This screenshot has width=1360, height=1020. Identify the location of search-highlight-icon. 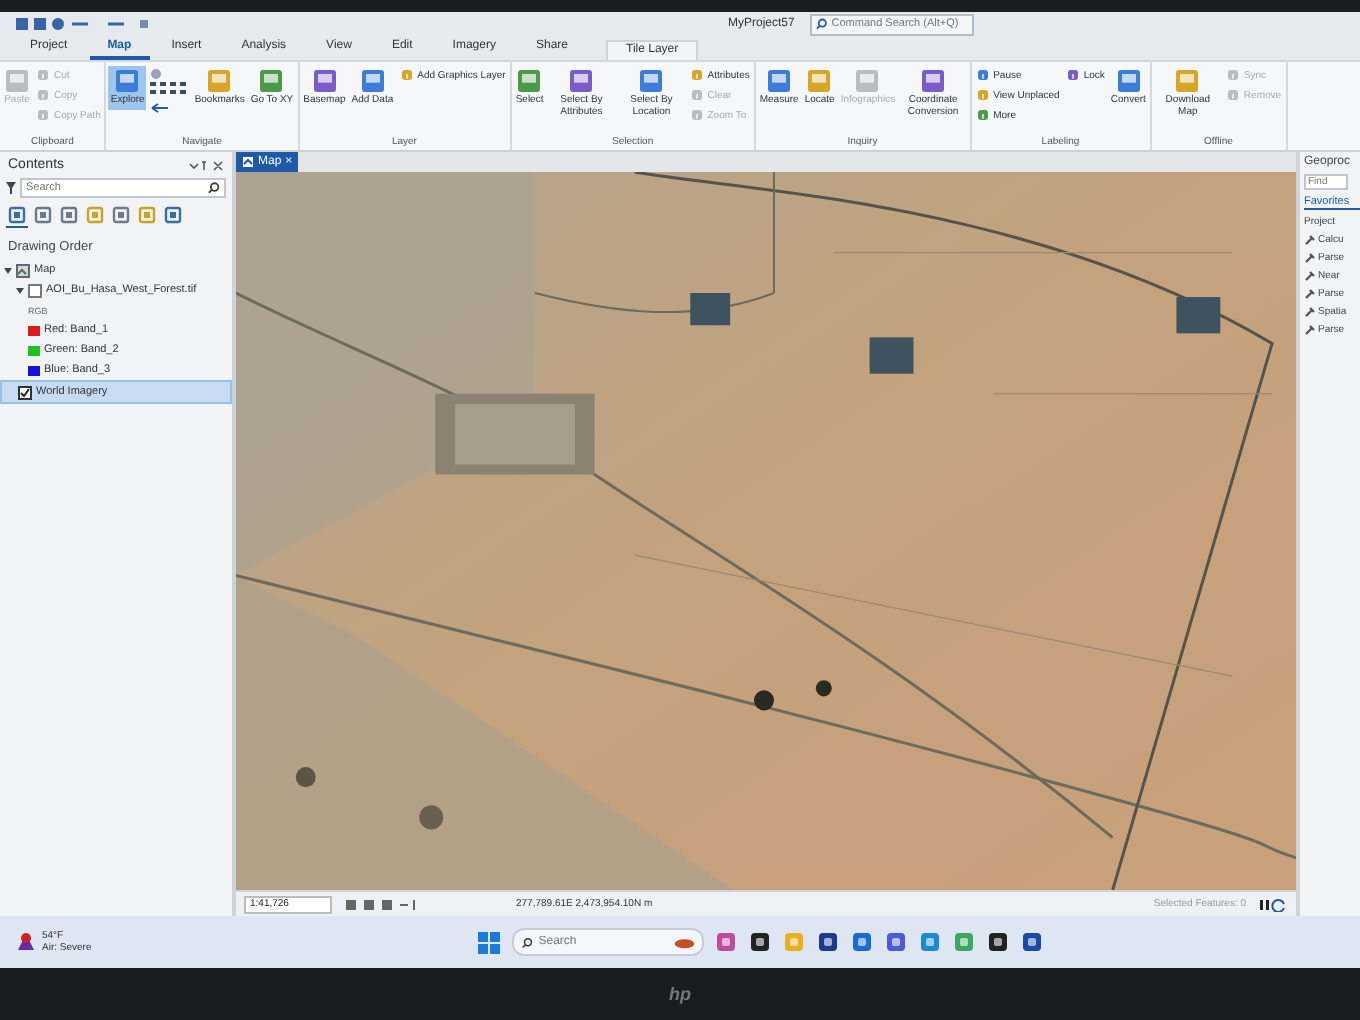
(683, 942).